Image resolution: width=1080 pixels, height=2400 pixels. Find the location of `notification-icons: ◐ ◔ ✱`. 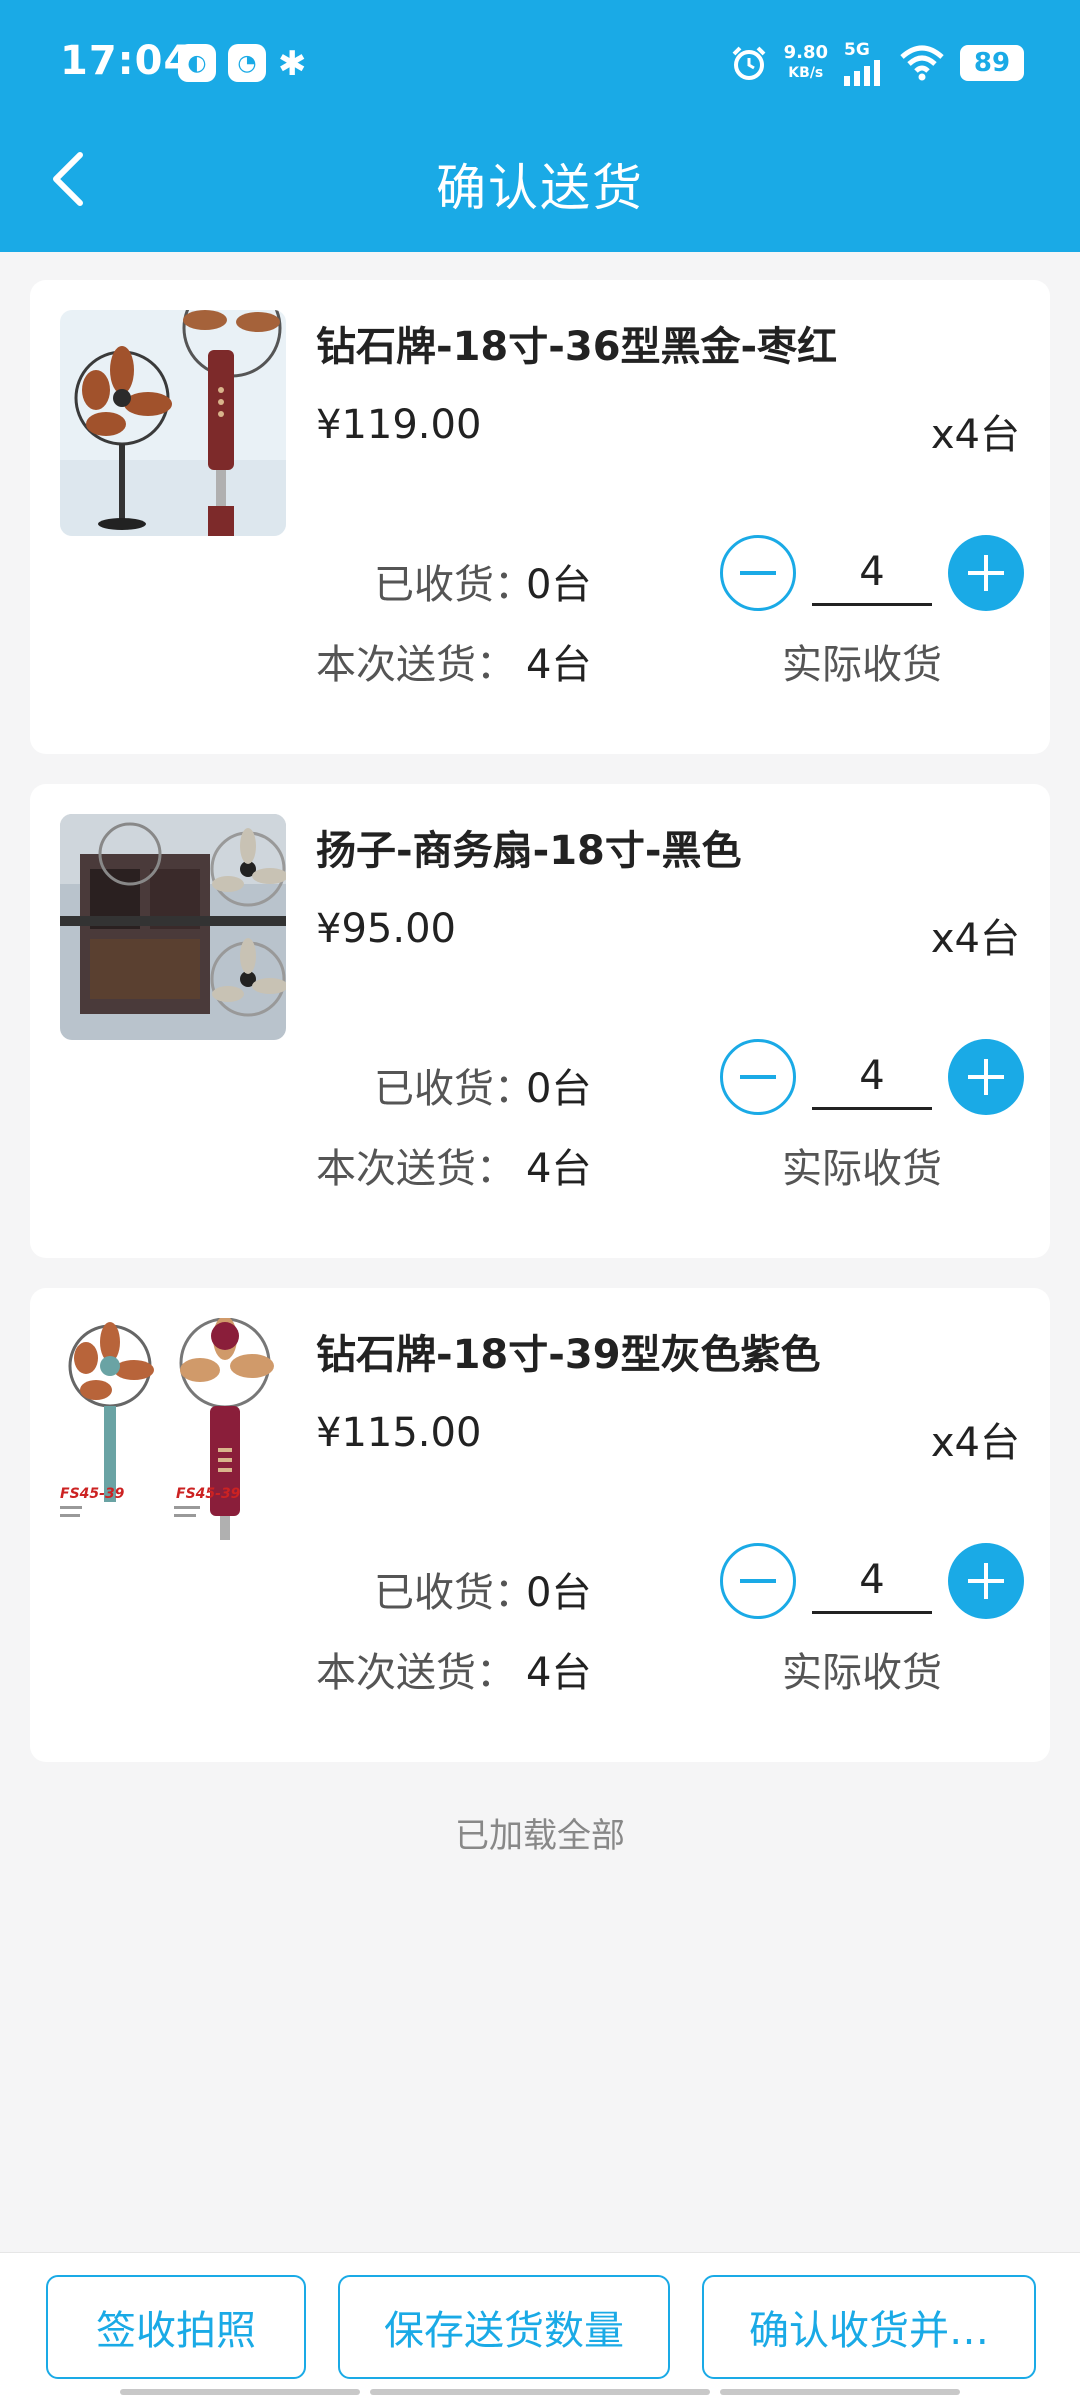

notification-icons: ◐ ◔ ✱ is located at coordinates (242, 64).